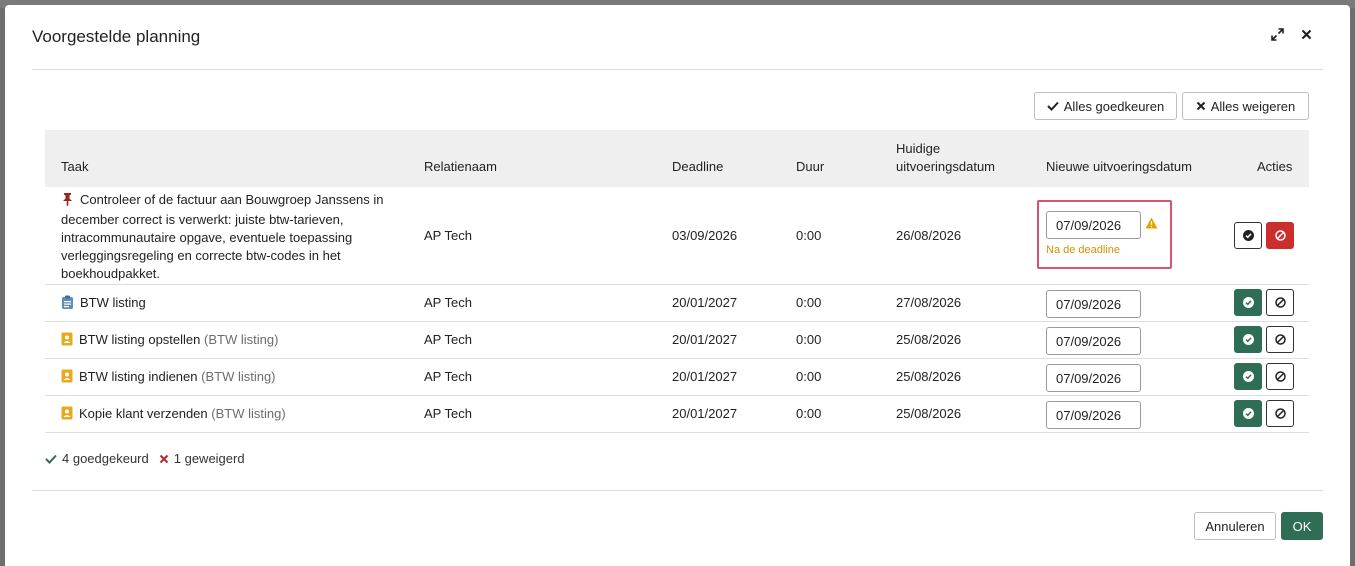 This screenshot has height=566, width=1355. I want to click on task-cell: BTW listing, so click(103, 304).